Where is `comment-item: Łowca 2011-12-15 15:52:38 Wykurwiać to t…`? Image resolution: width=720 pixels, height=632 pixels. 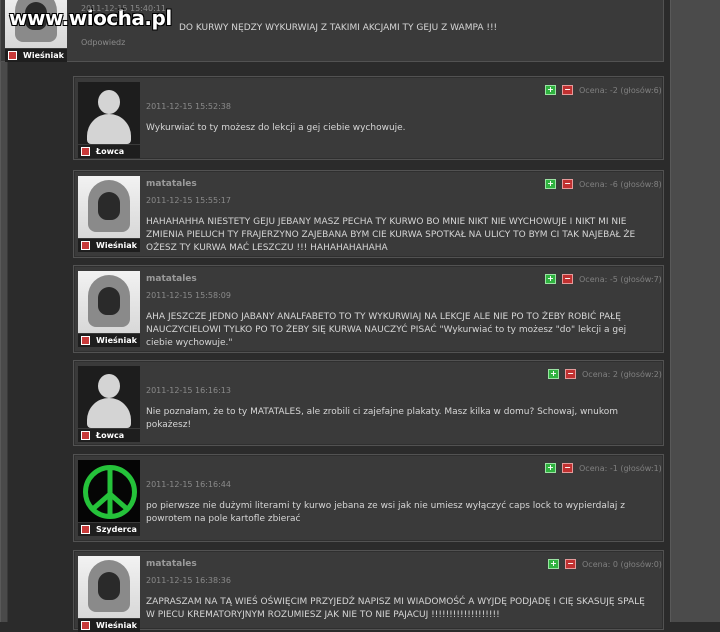
comment-item: Łowca 2011-12-15 15:52:38 Wykurwiać to t… is located at coordinates (368, 118).